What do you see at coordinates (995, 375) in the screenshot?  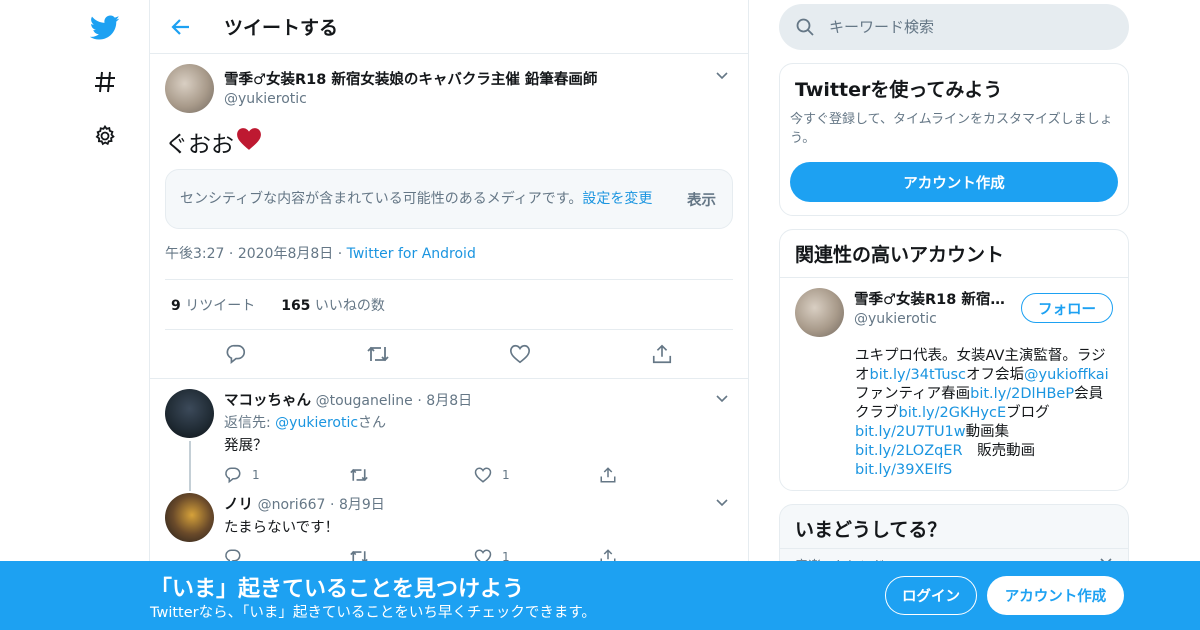 I see `bio-text: オフ会垢` at bounding box center [995, 375].